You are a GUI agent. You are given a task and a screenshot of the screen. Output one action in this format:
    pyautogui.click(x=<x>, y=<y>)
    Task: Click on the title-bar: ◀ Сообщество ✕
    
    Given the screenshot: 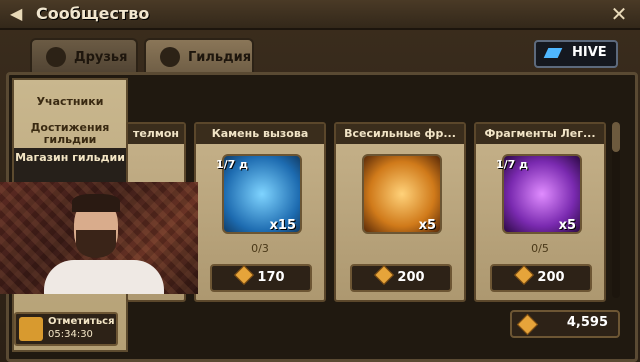 What is the action you would take?
    pyautogui.click(x=320, y=15)
    